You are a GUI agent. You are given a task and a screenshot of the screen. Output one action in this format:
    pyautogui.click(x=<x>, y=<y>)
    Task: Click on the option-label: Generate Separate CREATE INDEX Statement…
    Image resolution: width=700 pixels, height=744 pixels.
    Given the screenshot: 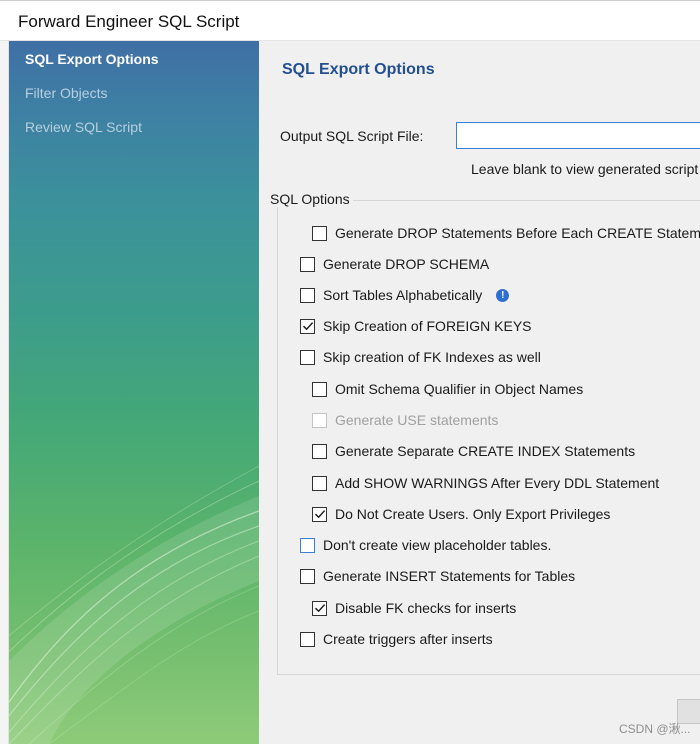 What is the action you would take?
    pyautogui.click(x=485, y=451)
    